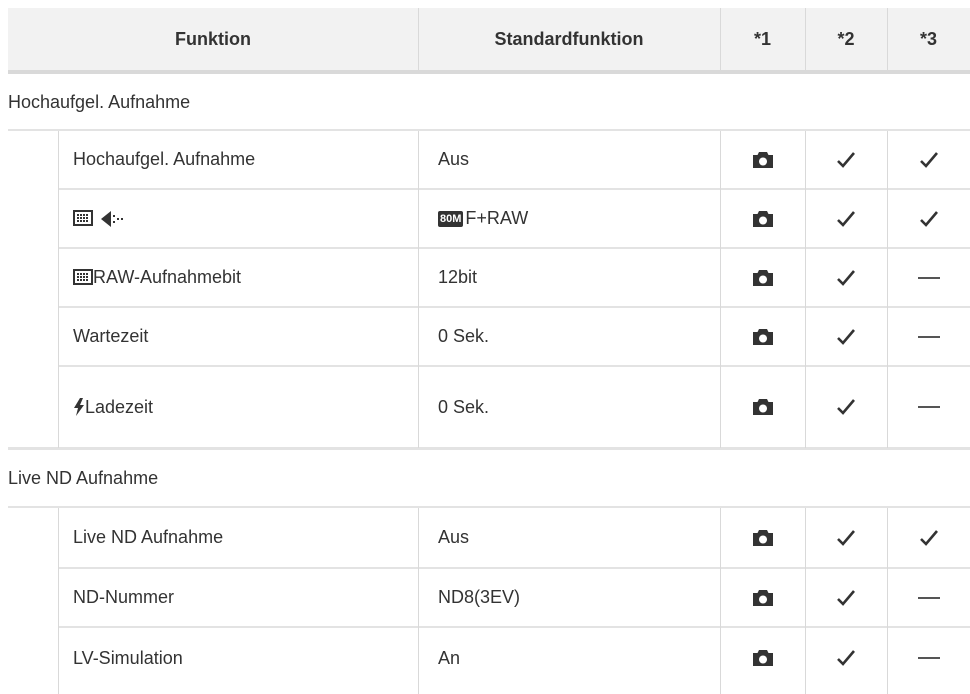 This screenshot has width=970, height=694. Describe the element at coordinates (157, 277) in the screenshot. I see `row-3-function: RAW-Aufnahmebit` at that location.